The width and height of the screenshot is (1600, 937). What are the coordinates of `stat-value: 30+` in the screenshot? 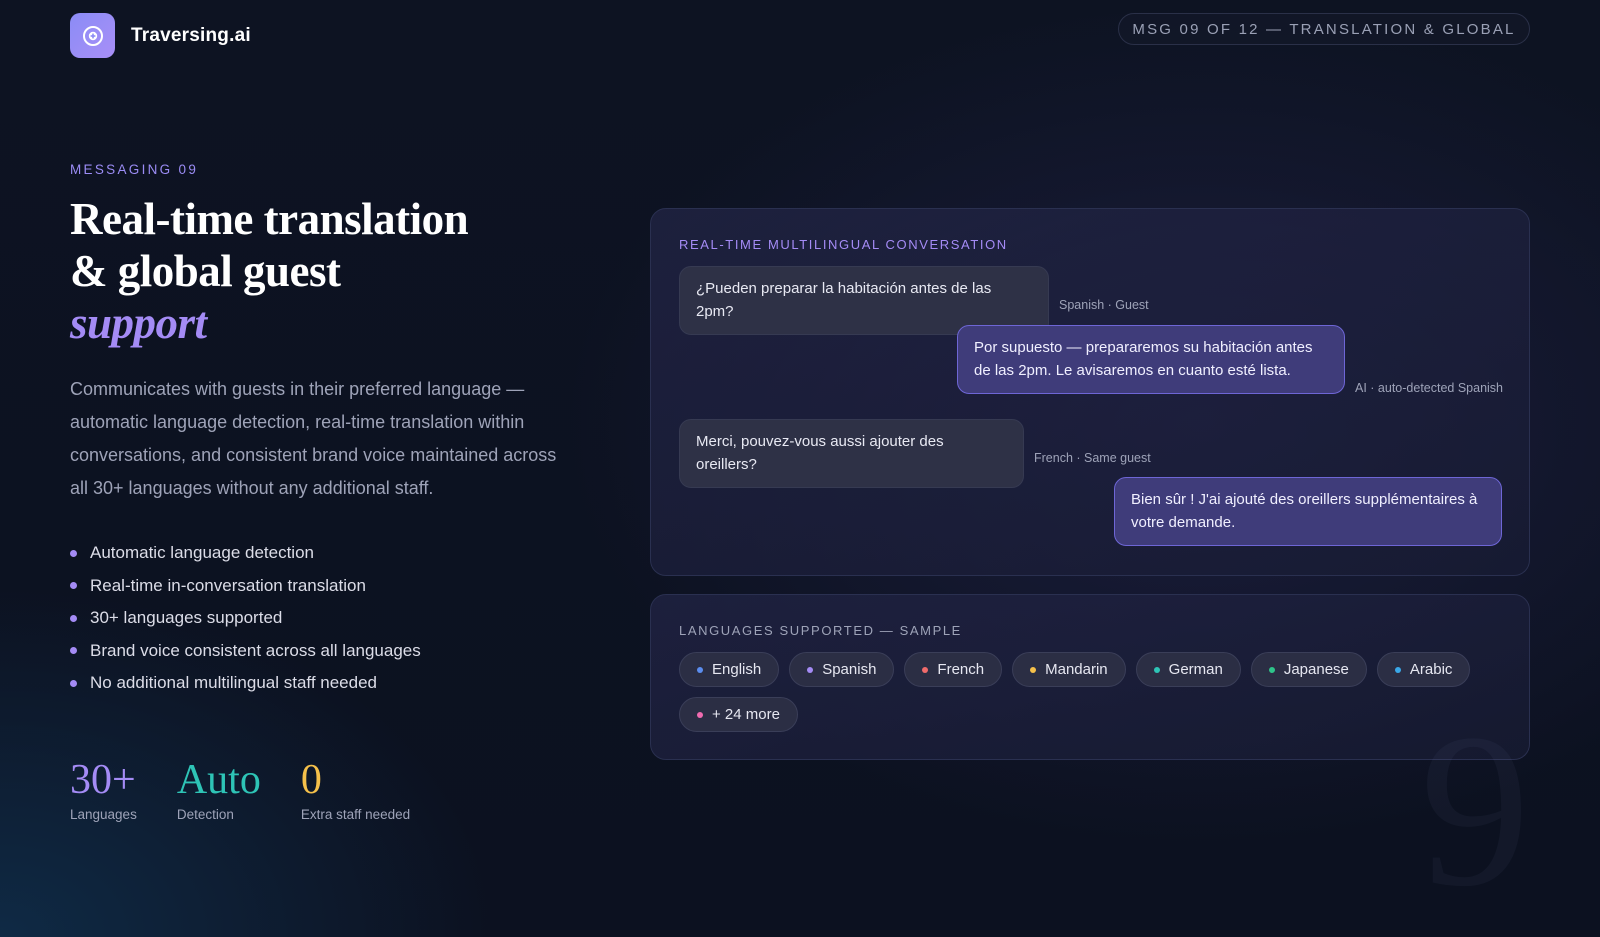 It's located at (103, 780).